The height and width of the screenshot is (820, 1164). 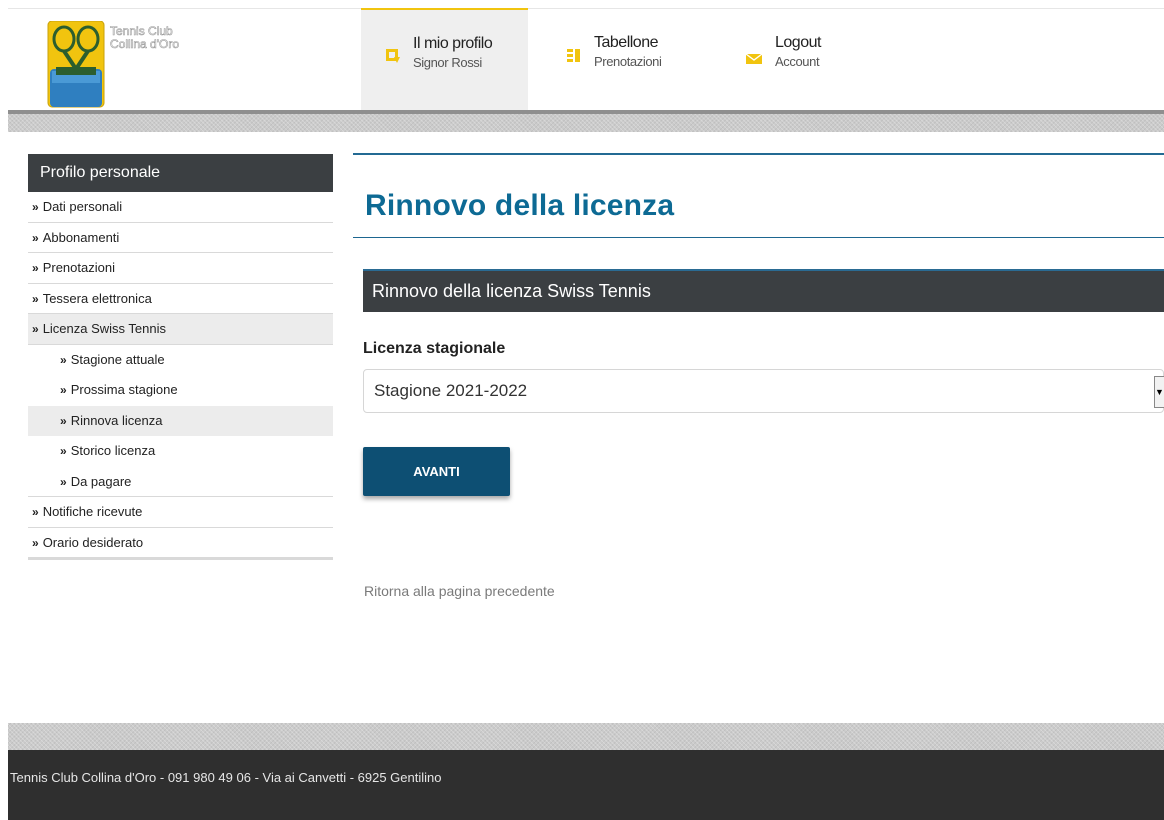 I want to click on dropdown-arrow: ▼, so click(x=1159, y=392).